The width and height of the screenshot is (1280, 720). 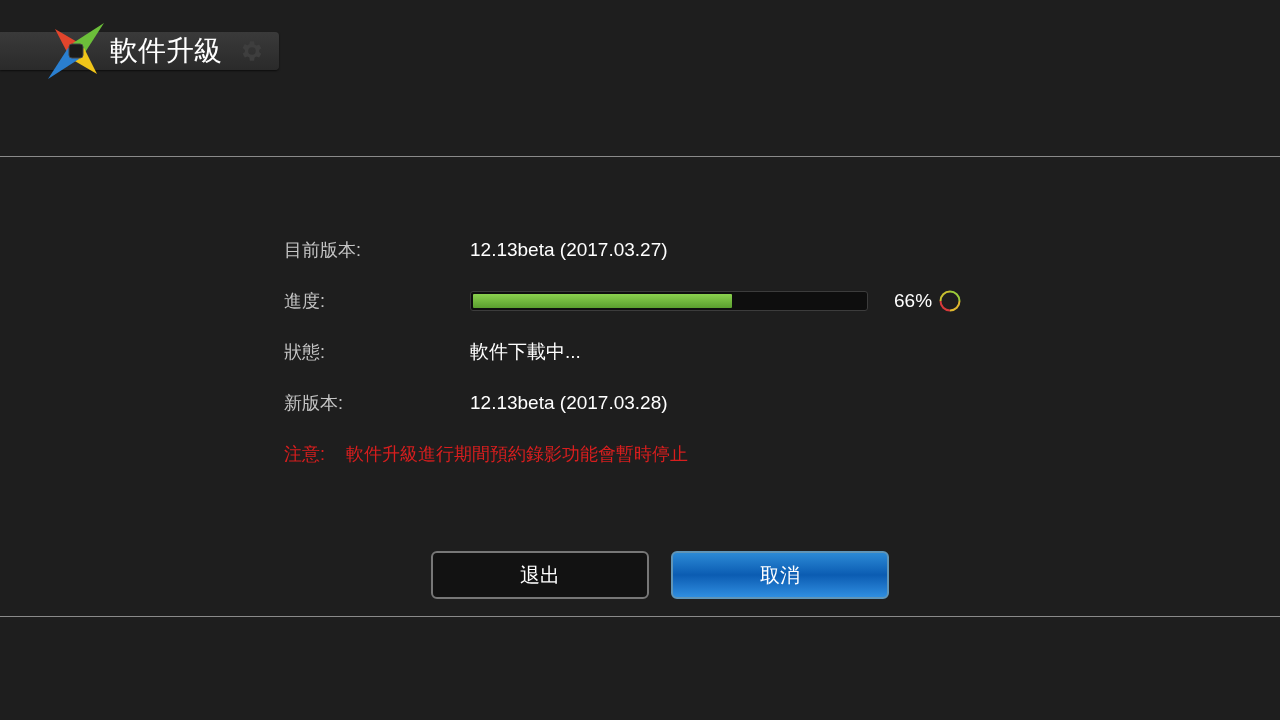 I want to click on field-label: 狀態:, so click(x=305, y=351).